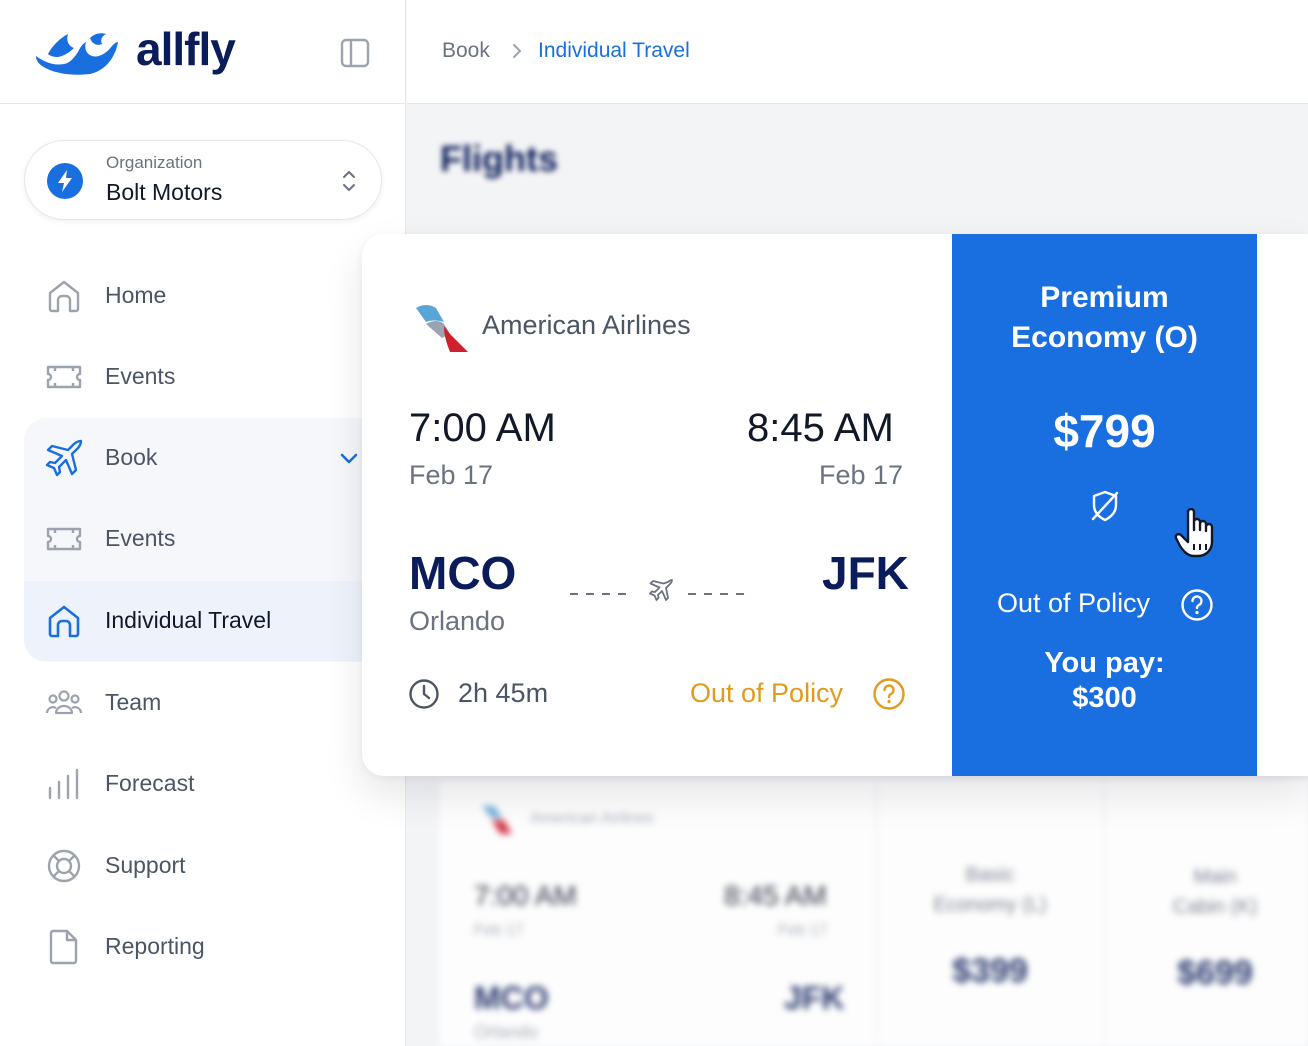 Image resolution: width=1308 pixels, height=1046 pixels. Describe the element at coordinates (1074, 603) in the screenshot. I see `fare-policy-status: Out of Policy` at that location.